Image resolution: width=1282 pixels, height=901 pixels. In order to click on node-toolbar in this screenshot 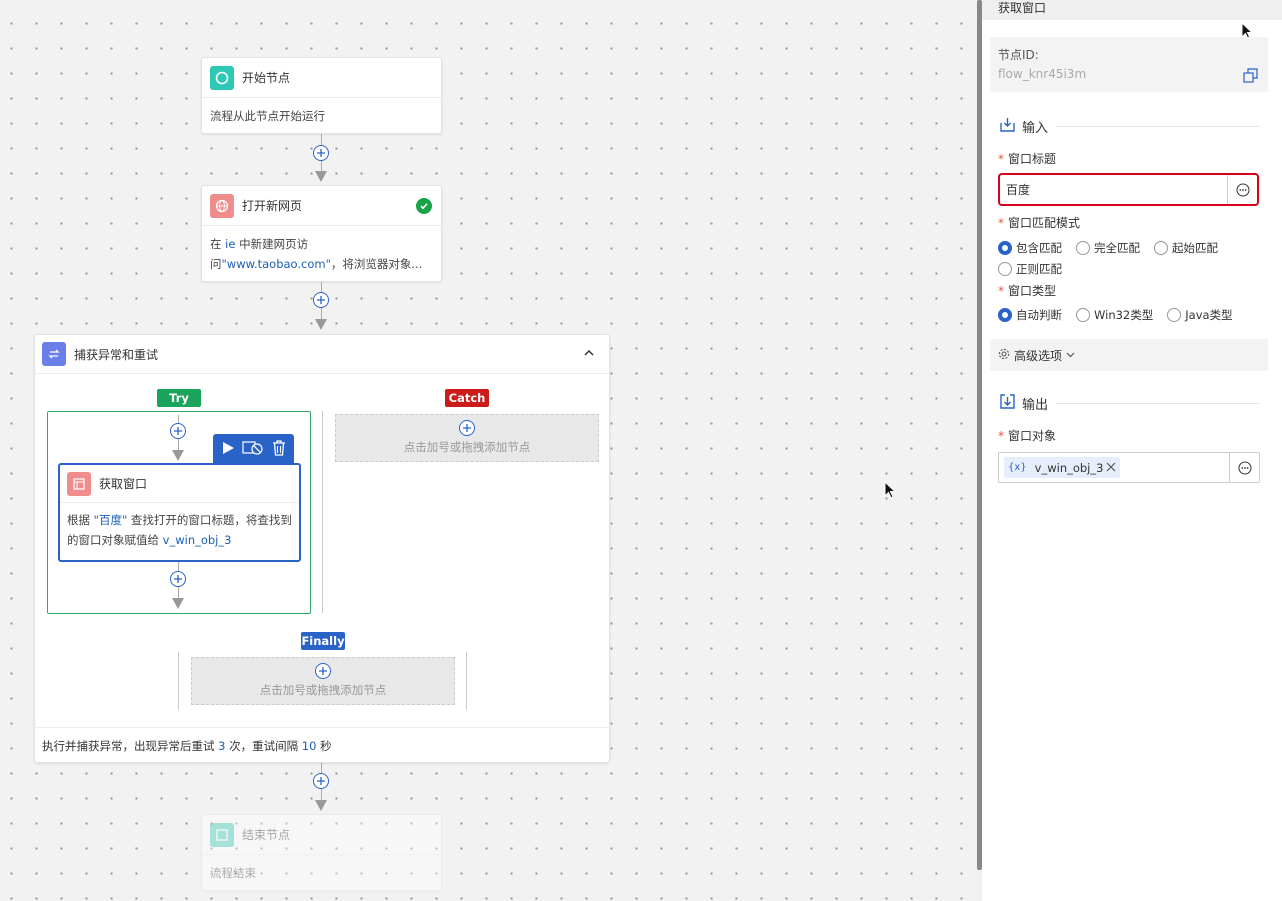, I will do `click(253, 449)`.